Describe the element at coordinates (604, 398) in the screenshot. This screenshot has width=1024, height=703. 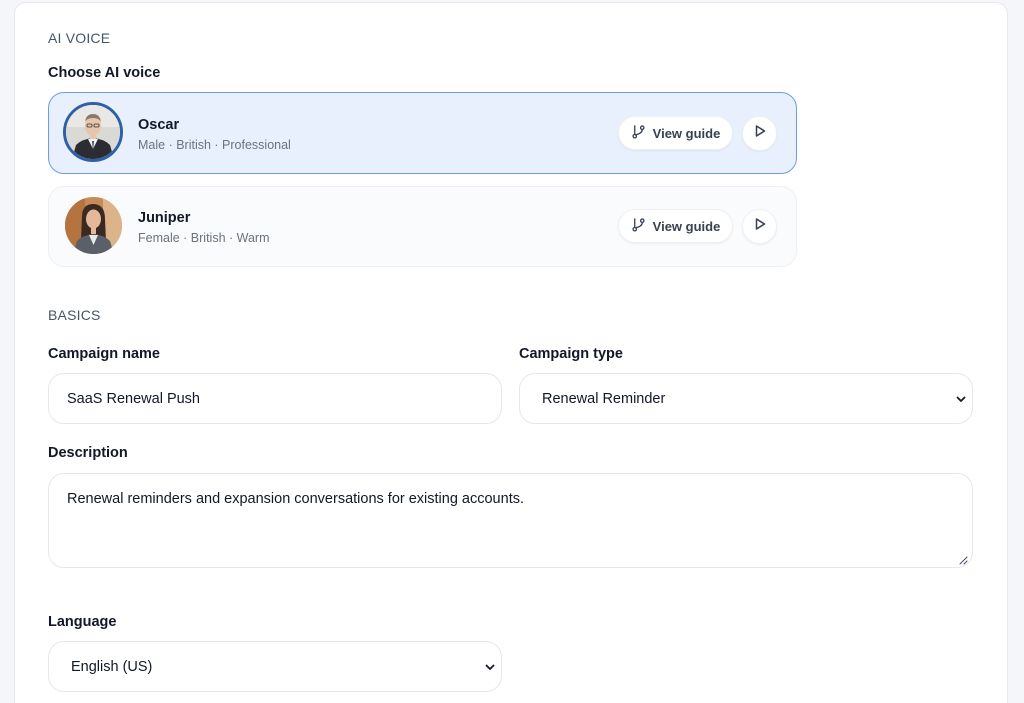
I see `campaign-type-value: Renewal Reminder` at that location.